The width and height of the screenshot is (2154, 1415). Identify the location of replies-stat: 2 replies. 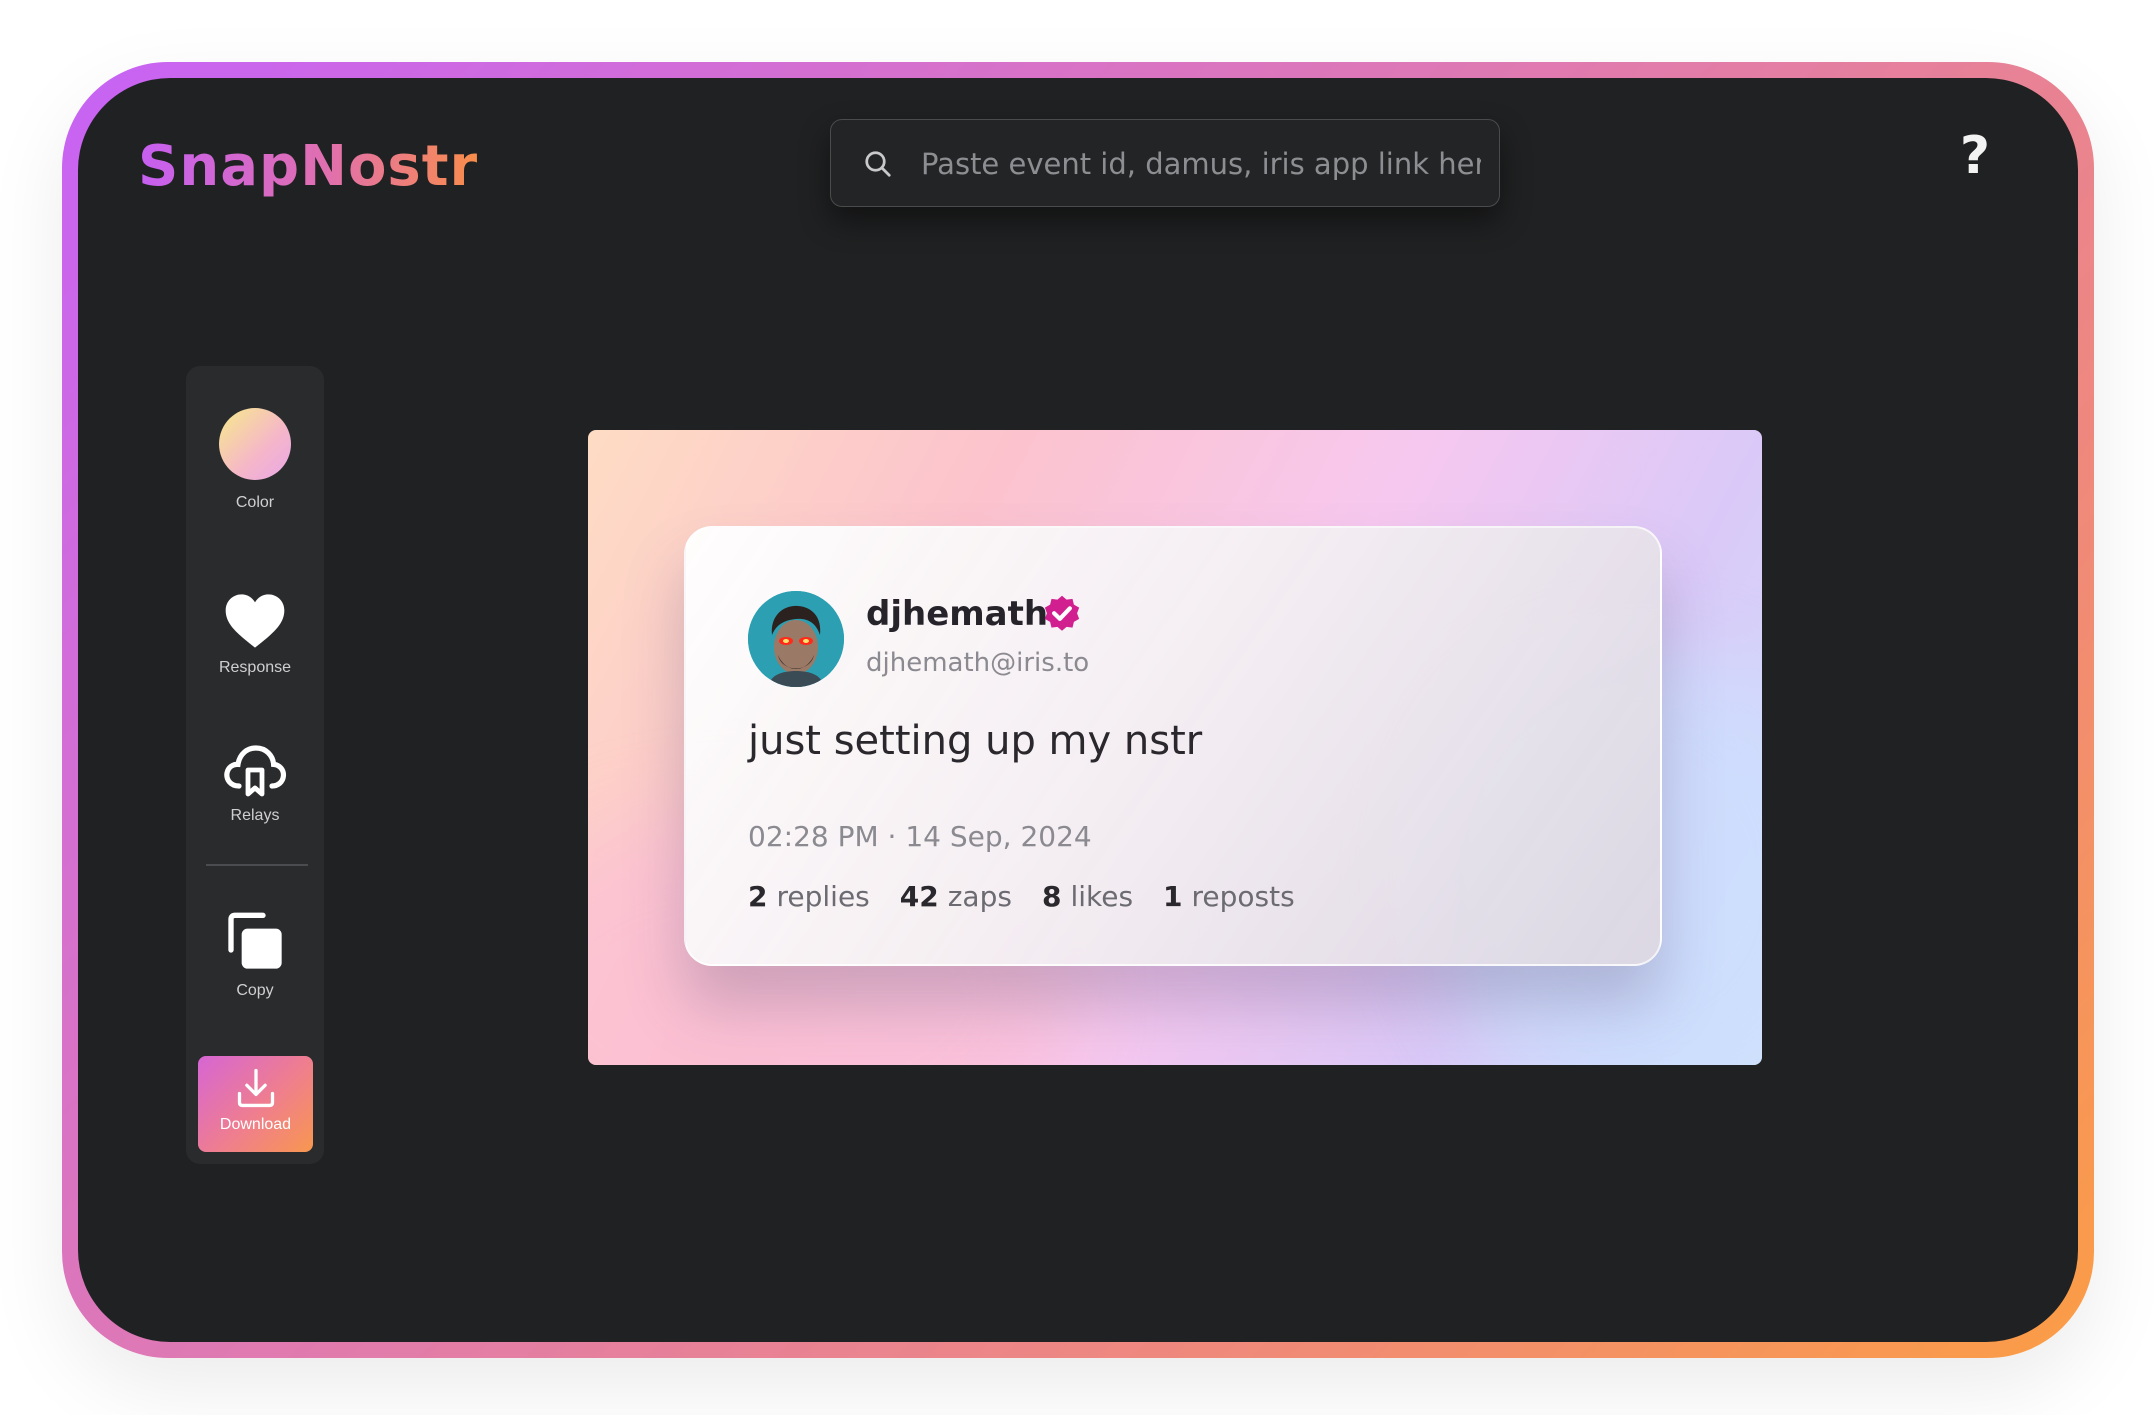
(809, 896).